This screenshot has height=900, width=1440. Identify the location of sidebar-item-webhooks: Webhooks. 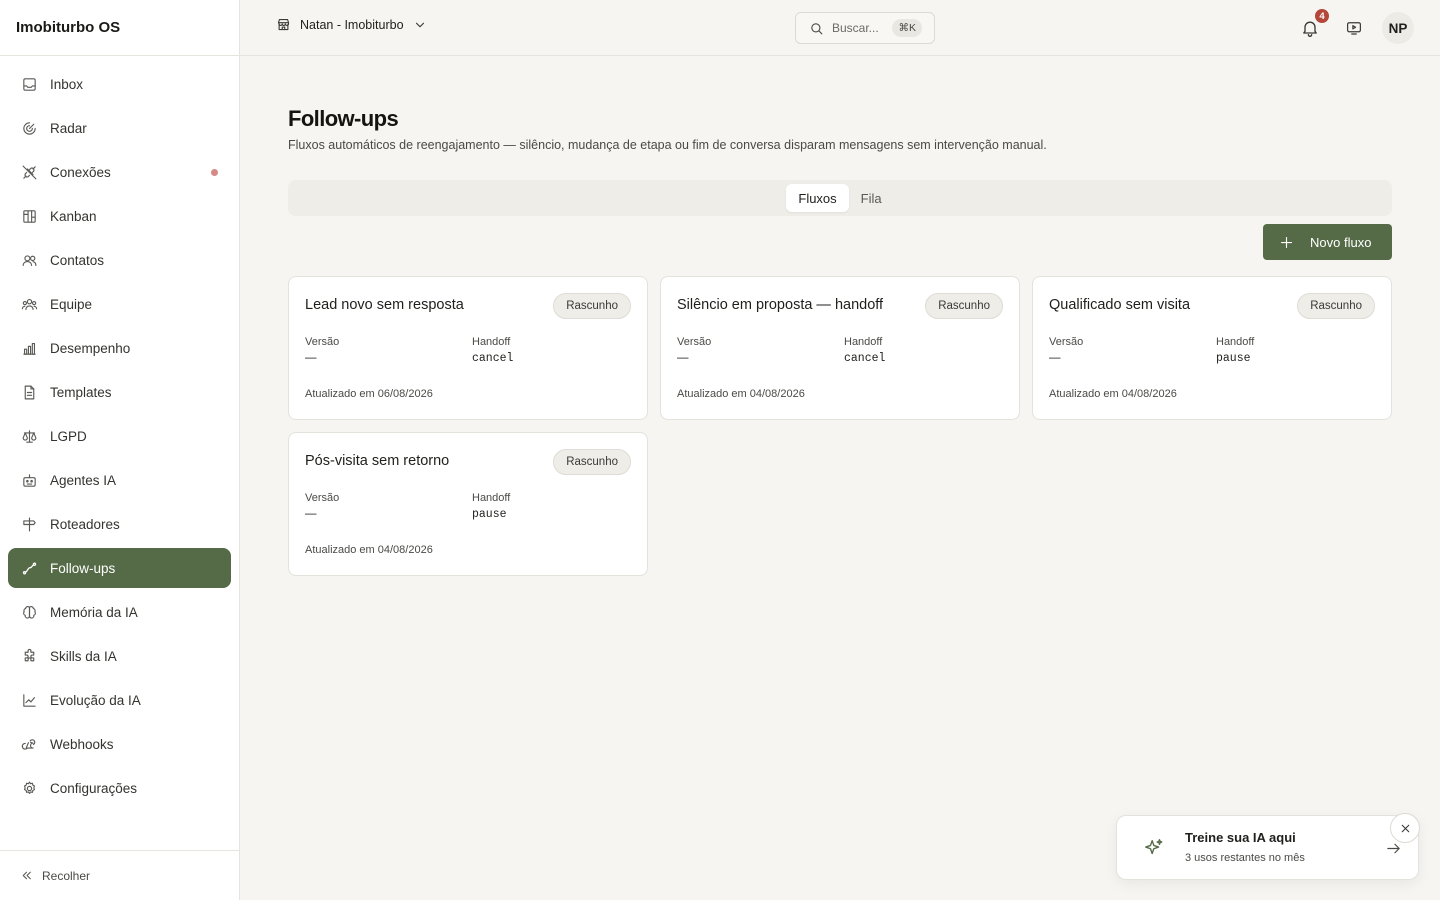
(119, 744).